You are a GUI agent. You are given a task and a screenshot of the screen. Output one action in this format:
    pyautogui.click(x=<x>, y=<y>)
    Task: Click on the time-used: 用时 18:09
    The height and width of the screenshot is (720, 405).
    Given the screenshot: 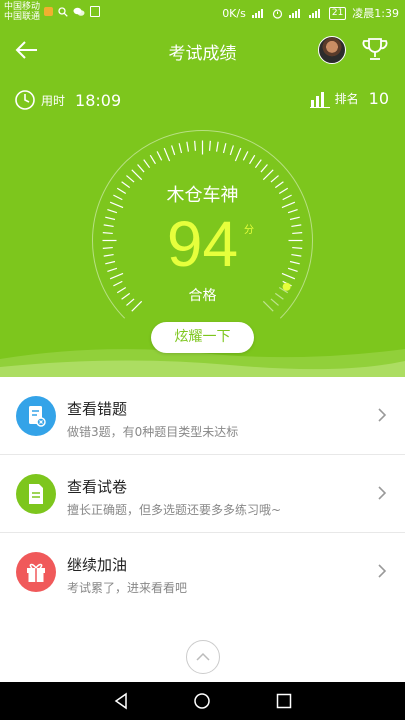 What is the action you would take?
    pyautogui.click(x=67, y=100)
    